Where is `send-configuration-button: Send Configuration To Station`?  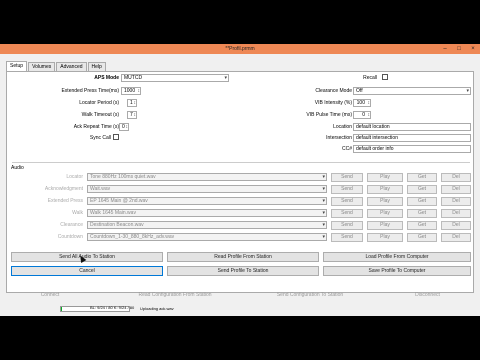
send-configuration-button: Send Configuration To Station is located at coordinates (310, 295).